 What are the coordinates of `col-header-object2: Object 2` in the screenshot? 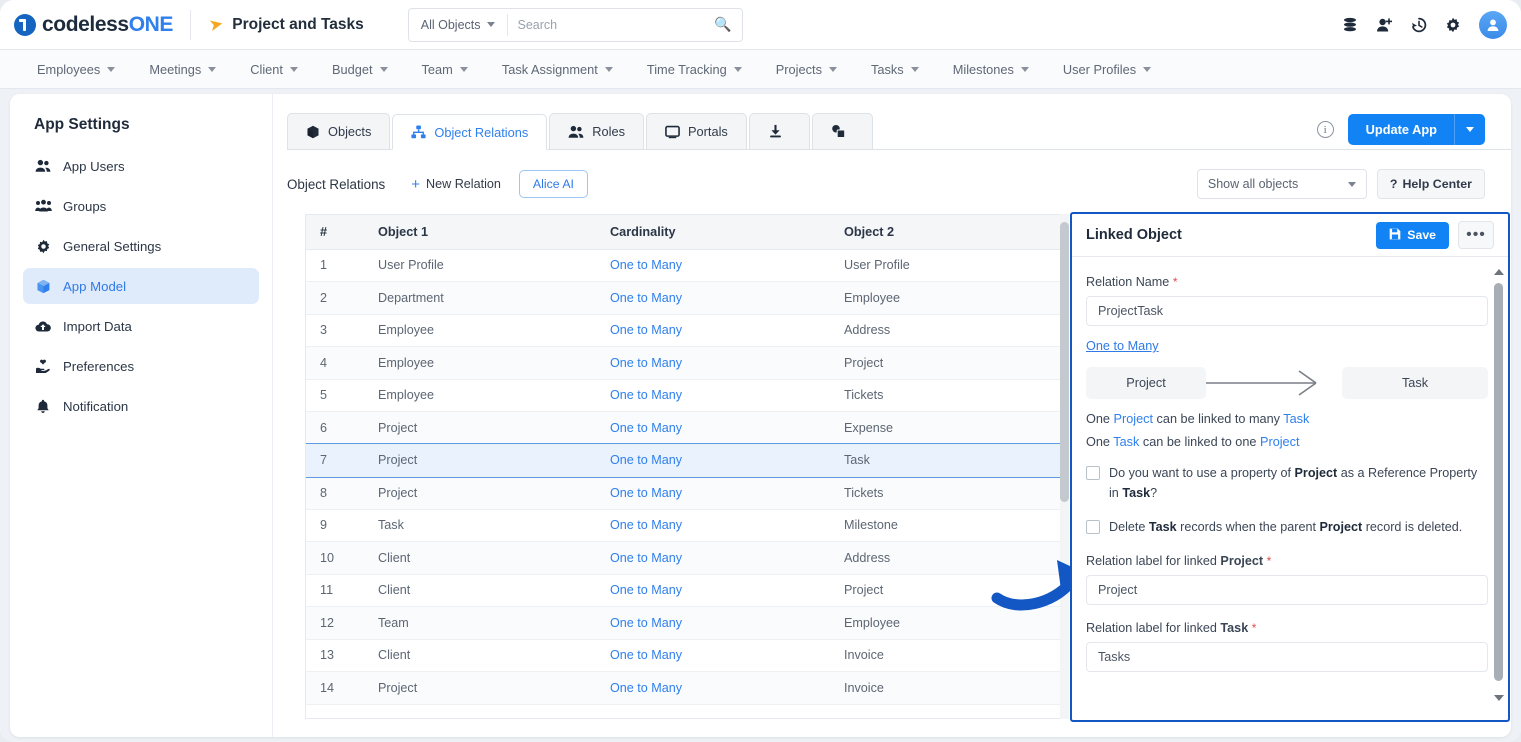 It's located at (945, 232).